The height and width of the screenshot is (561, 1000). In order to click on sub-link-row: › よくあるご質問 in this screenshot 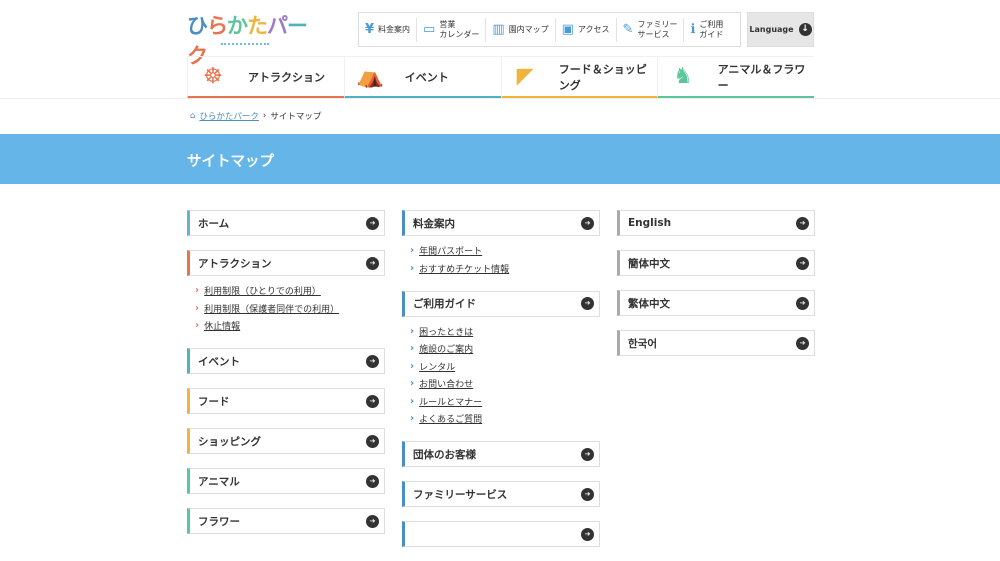, I will do `click(505, 418)`.